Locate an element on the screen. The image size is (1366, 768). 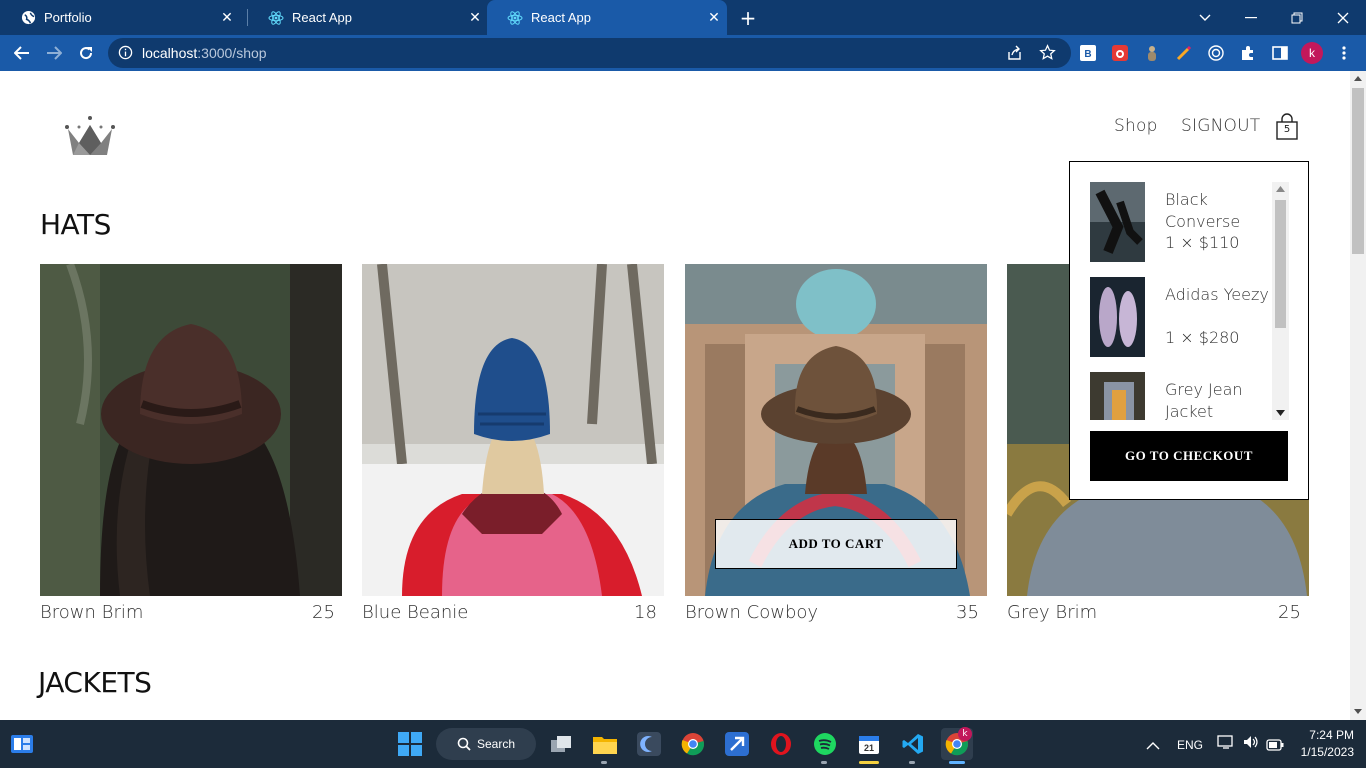
tab-react-app-1: React App ✕ is located at coordinates (368, 17).